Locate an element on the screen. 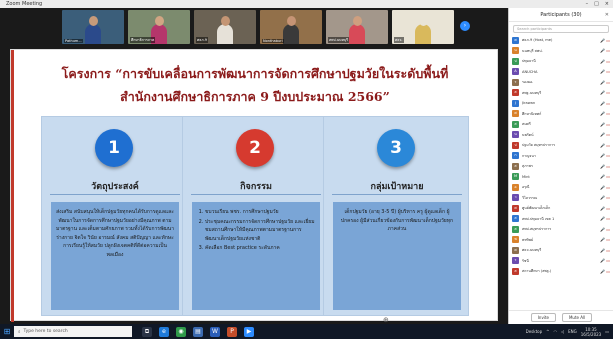 This screenshot has height=339, width=613. participant-row: ศศธจ.นนทบุรี 🎤 ▭ is located at coordinates (561, 250).